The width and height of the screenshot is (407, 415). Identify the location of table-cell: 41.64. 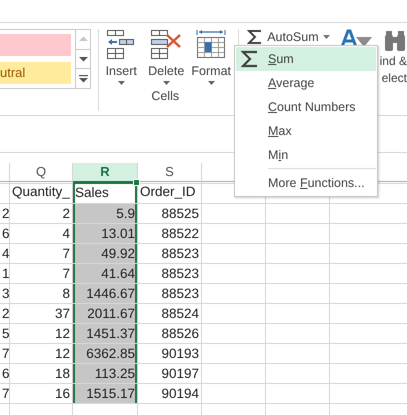
(105, 274).